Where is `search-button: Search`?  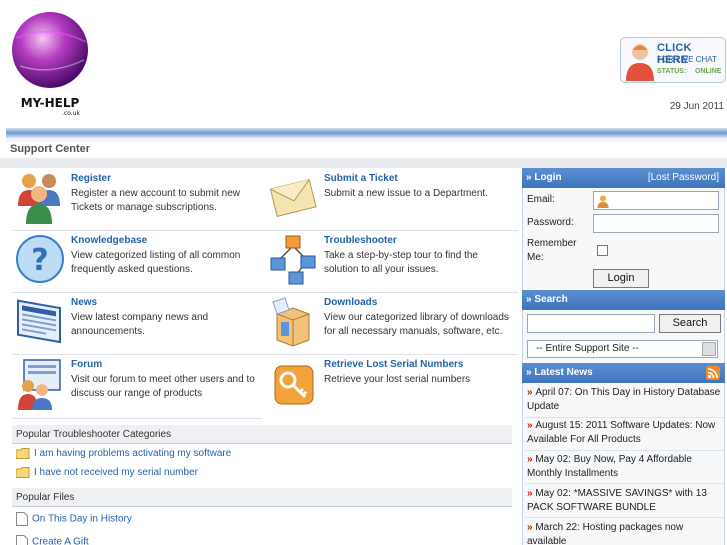 search-button: Search is located at coordinates (690, 323).